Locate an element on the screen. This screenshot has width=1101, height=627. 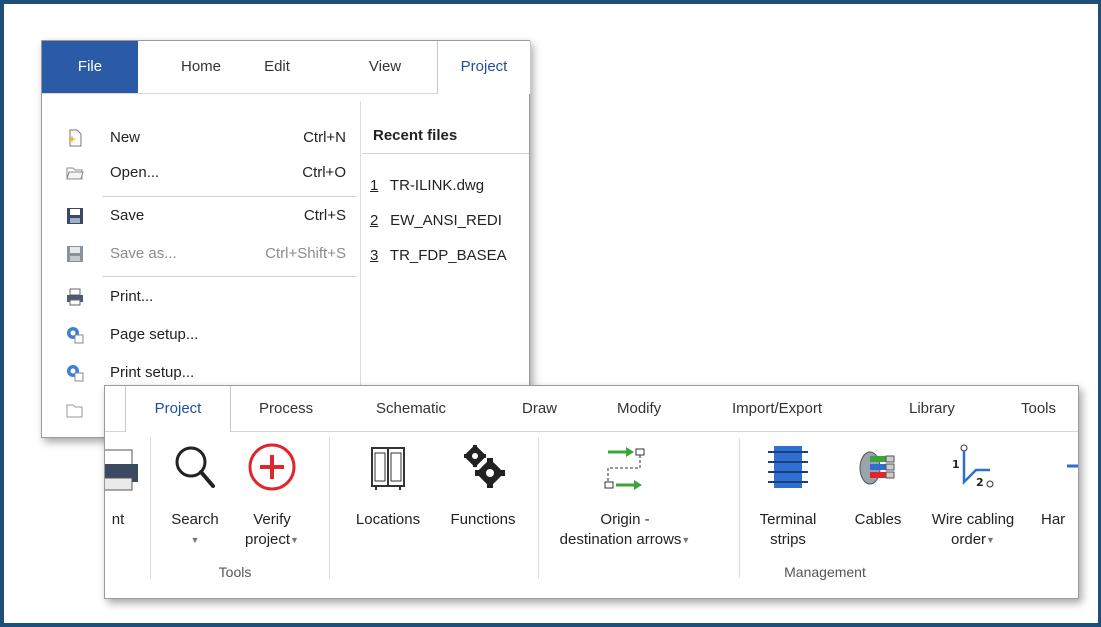
ribbon-tab-tools: Tools is located at coordinates (1038, 408).